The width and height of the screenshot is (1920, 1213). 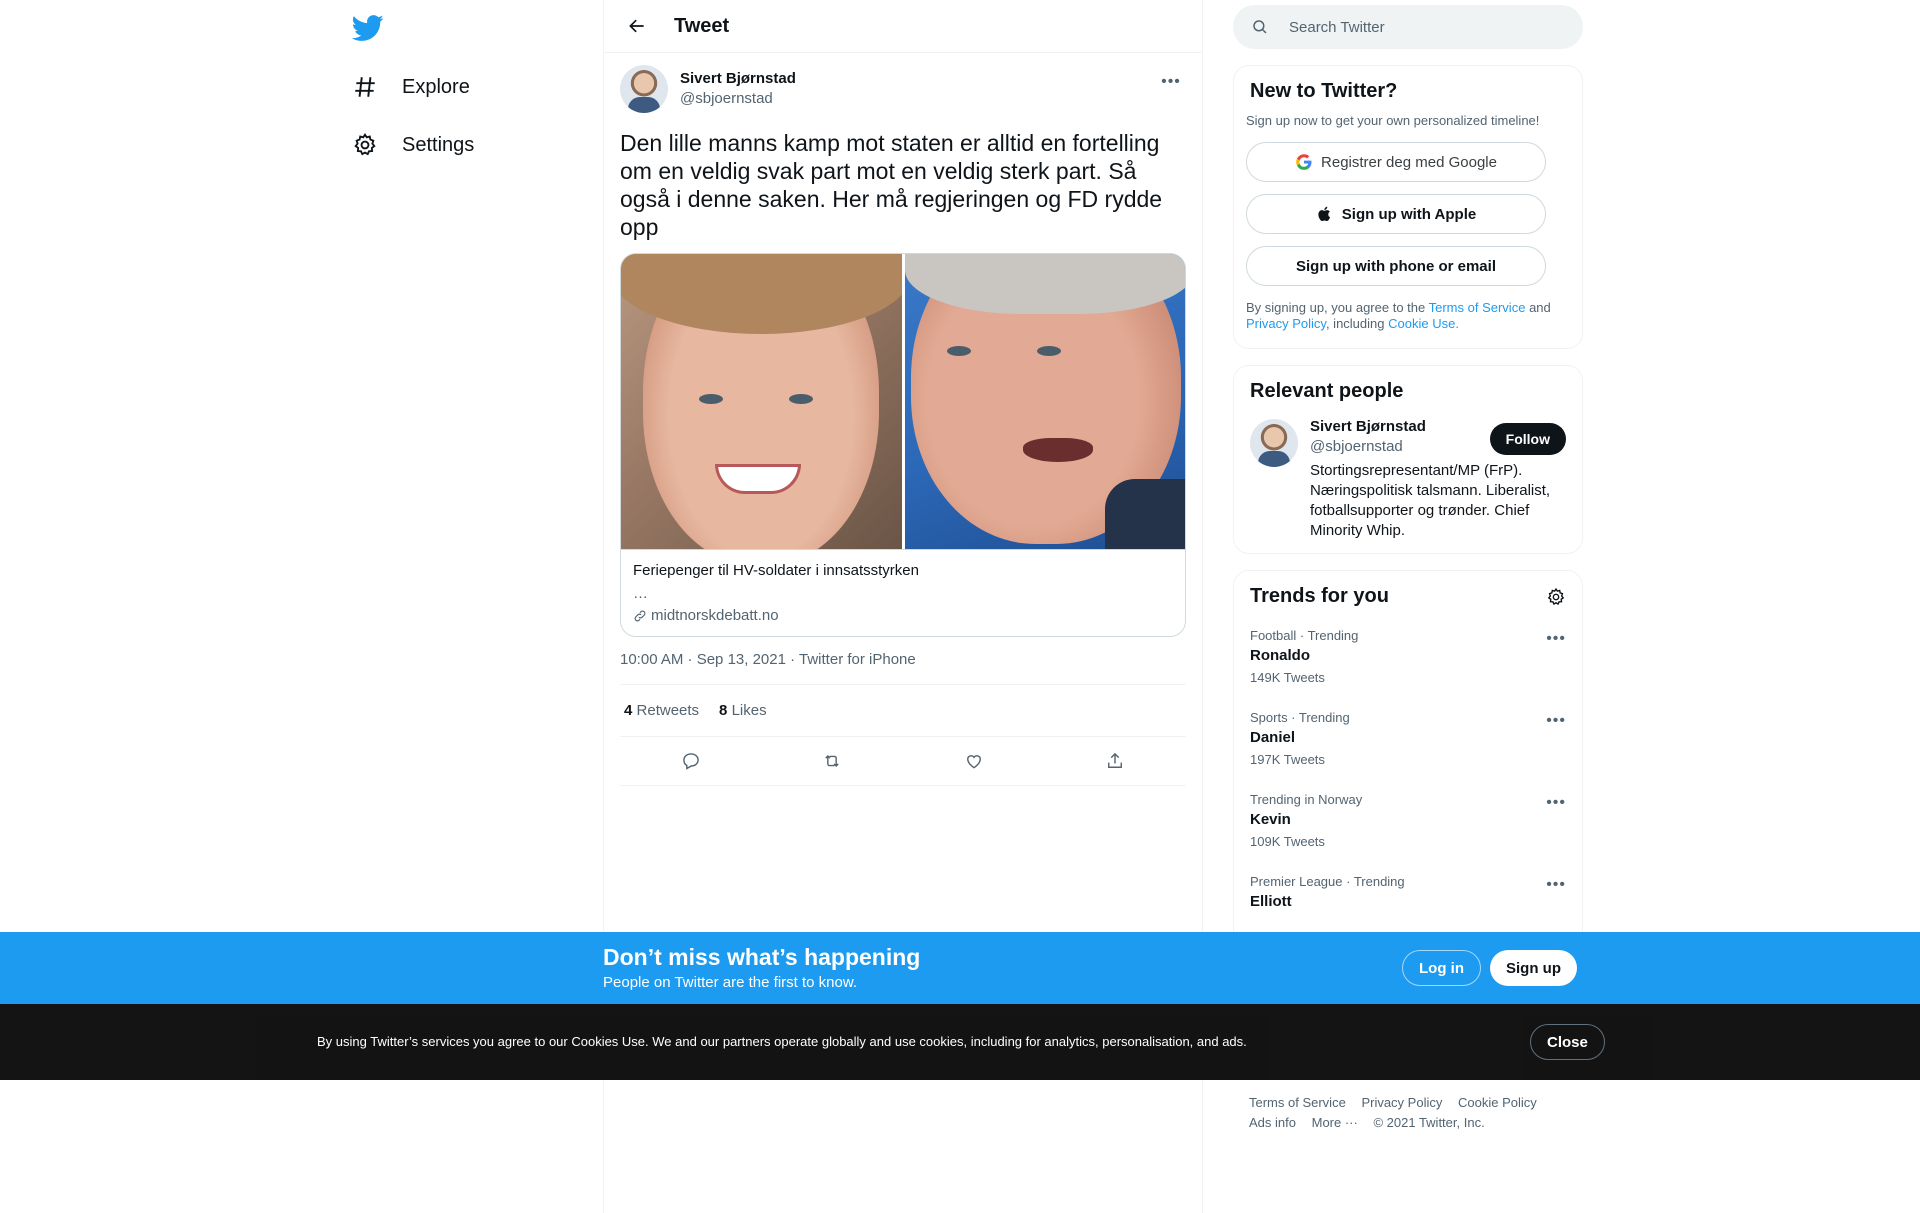 I want to click on phone-signup-button: Sign up with phone or email, so click(x=1396, y=266).